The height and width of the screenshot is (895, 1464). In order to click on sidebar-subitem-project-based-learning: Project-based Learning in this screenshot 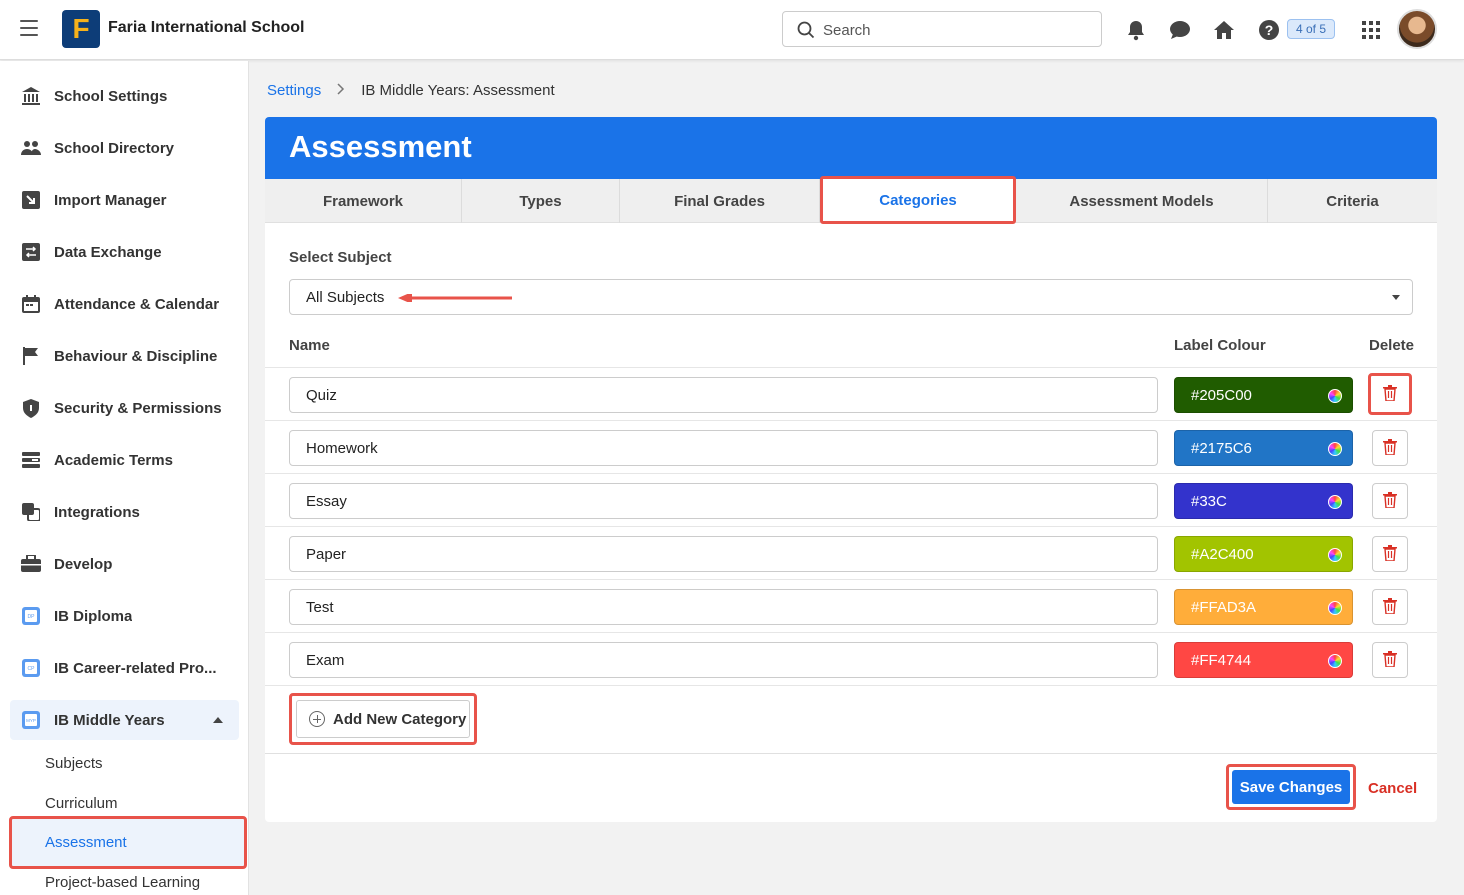, I will do `click(122, 882)`.